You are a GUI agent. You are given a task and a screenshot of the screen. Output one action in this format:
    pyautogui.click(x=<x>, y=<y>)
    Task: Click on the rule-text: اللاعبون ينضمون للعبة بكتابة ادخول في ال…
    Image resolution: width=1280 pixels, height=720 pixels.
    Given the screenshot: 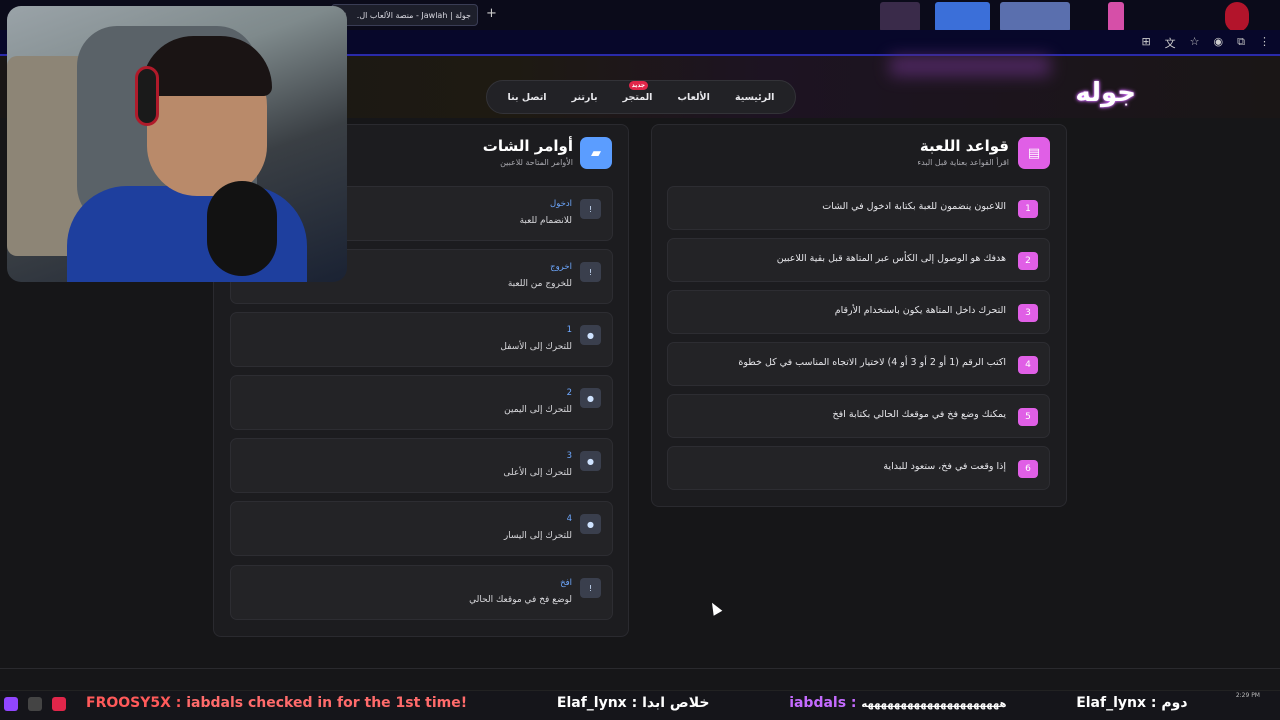 What is the action you would take?
    pyautogui.click(x=914, y=206)
    